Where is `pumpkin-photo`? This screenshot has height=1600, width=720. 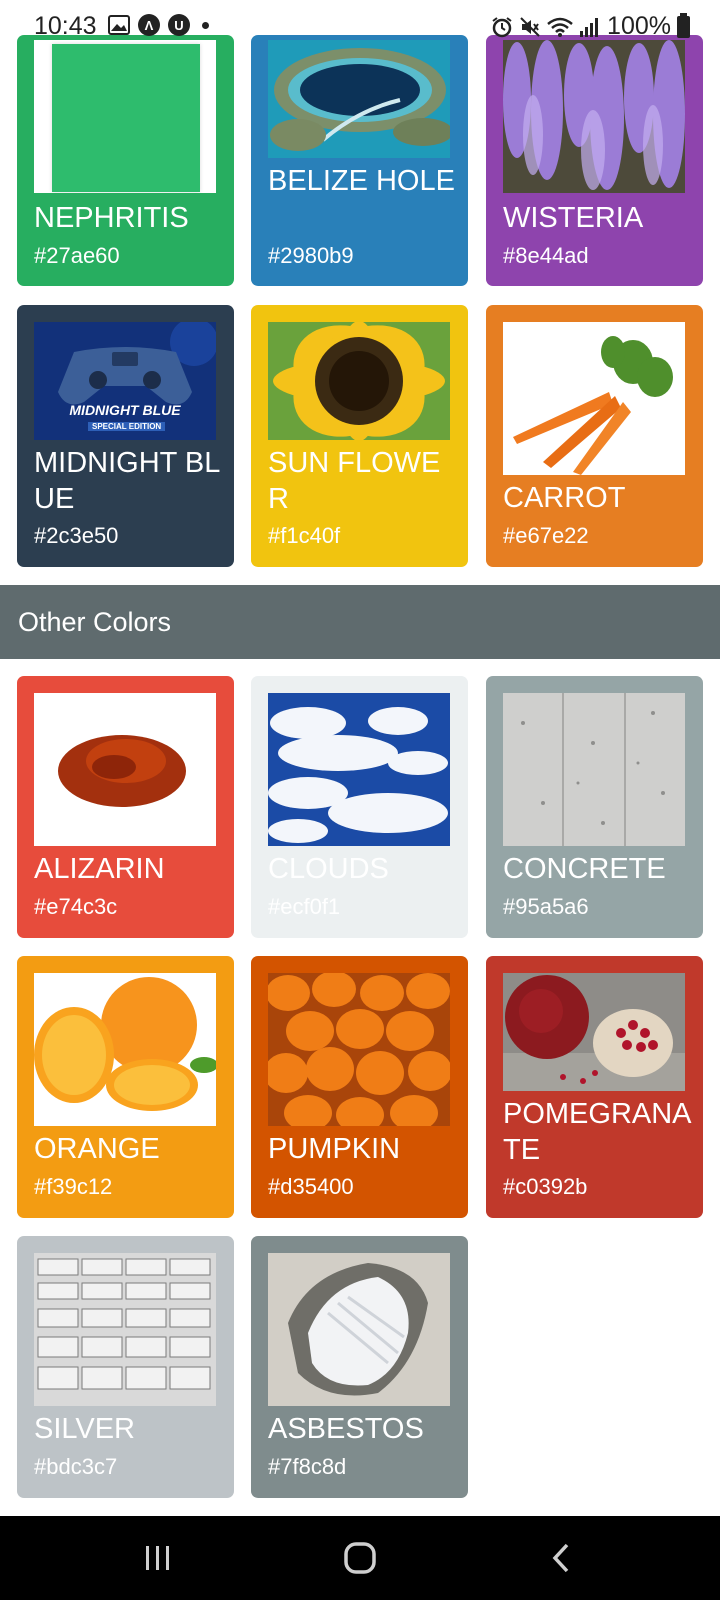 pumpkin-photo is located at coordinates (359, 1049).